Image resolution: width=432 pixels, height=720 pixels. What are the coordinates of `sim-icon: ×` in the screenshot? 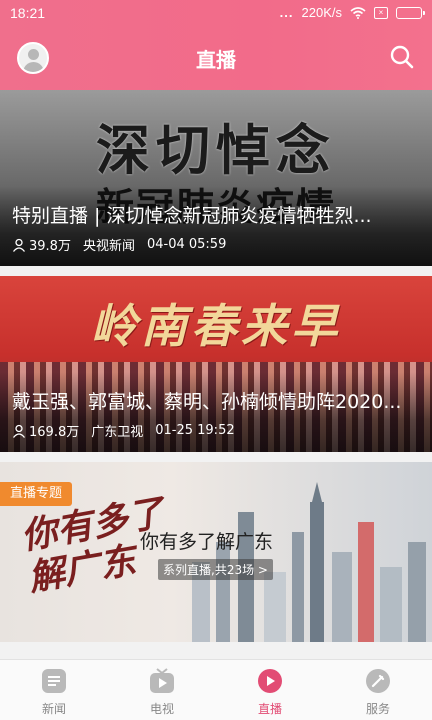 It's located at (381, 12).